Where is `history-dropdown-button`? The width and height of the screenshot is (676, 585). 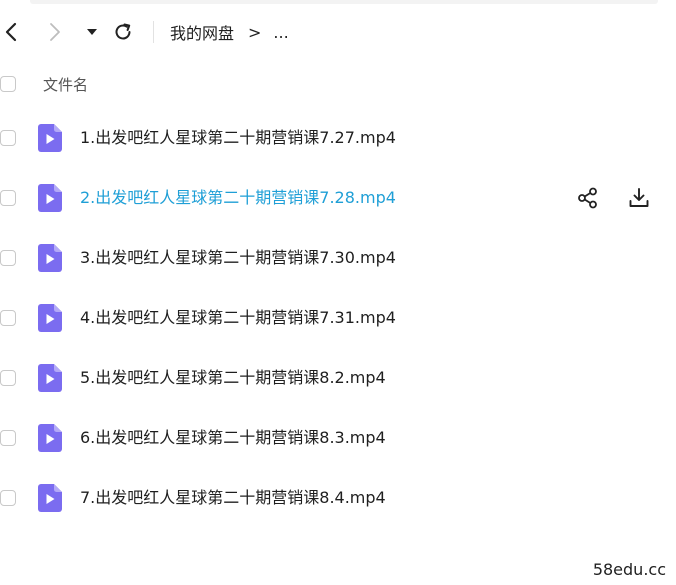 history-dropdown-button is located at coordinates (92, 32).